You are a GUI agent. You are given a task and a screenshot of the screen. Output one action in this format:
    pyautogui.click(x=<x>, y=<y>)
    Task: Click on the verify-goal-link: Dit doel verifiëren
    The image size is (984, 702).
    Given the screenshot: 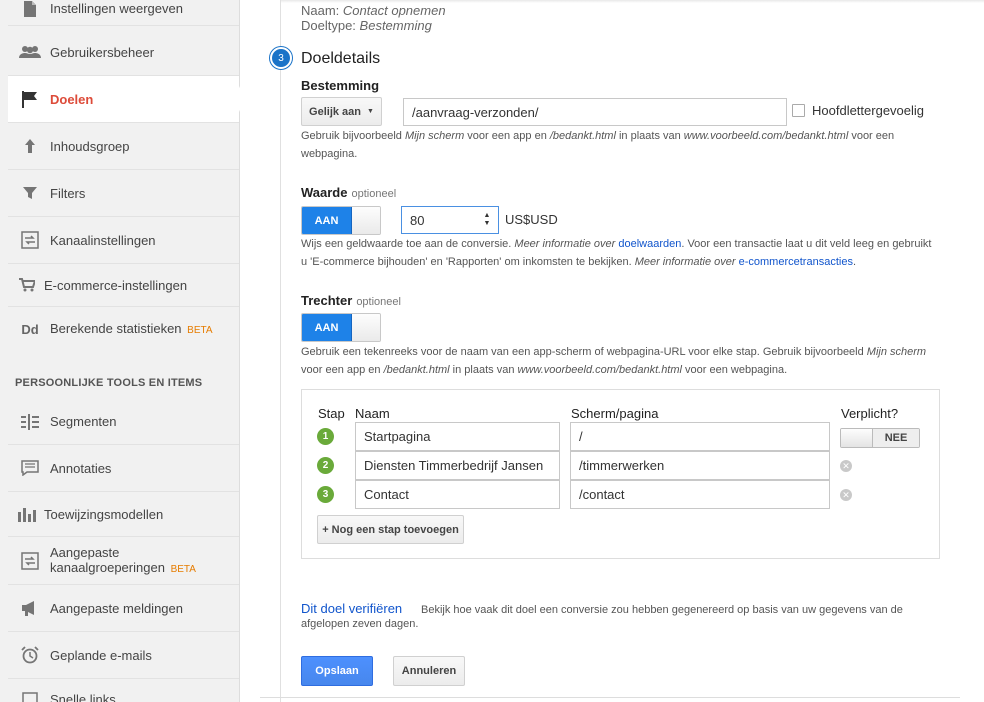 What is the action you would take?
    pyautogui.click(x=351, y=608)
    